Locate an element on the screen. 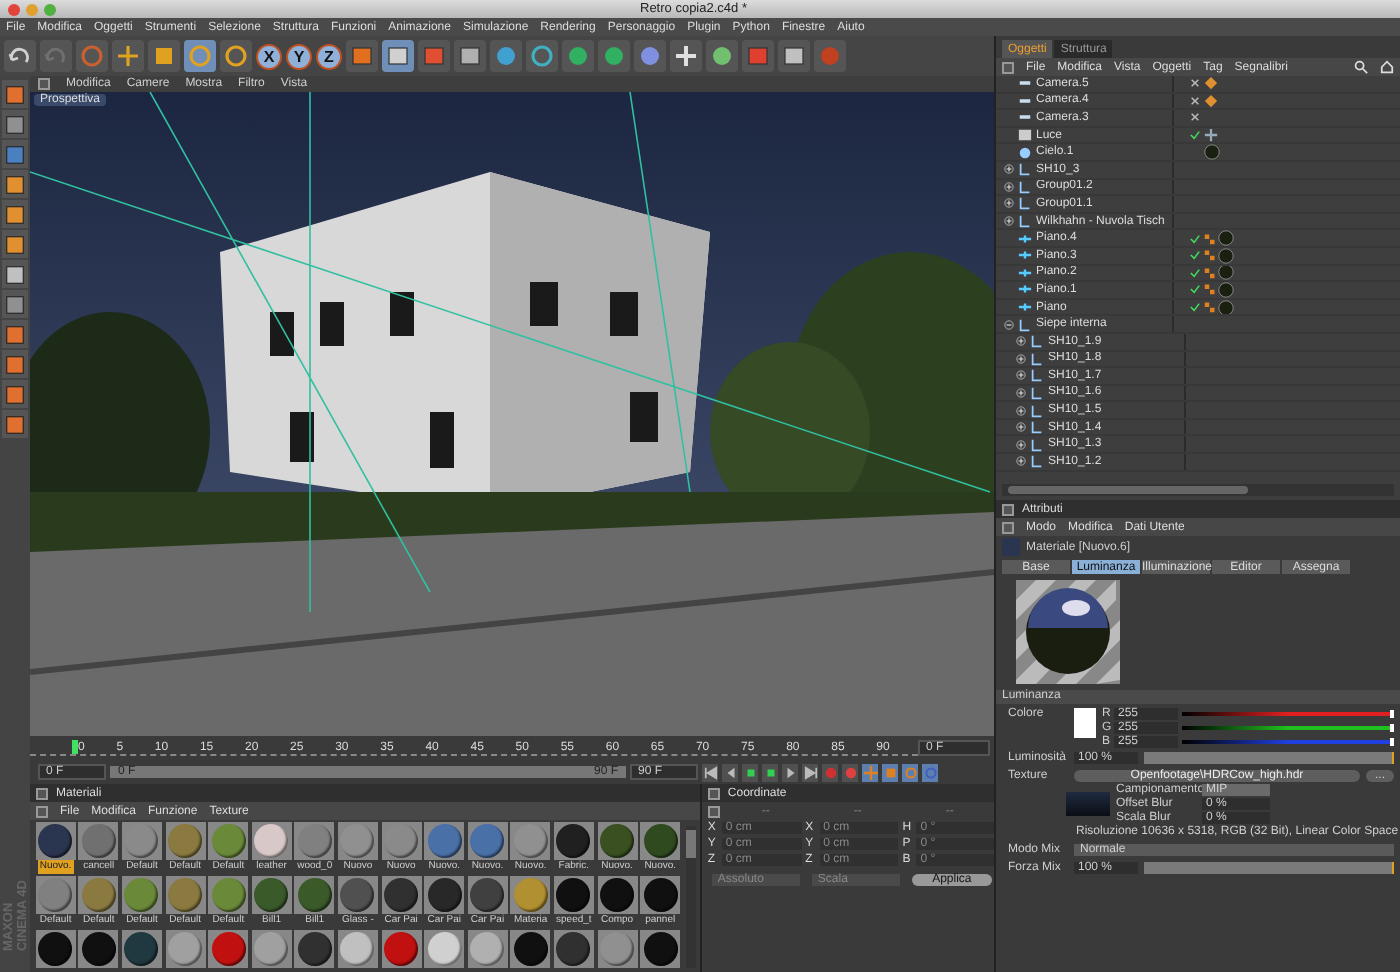  play-icon is located at coordinates (770, 772).